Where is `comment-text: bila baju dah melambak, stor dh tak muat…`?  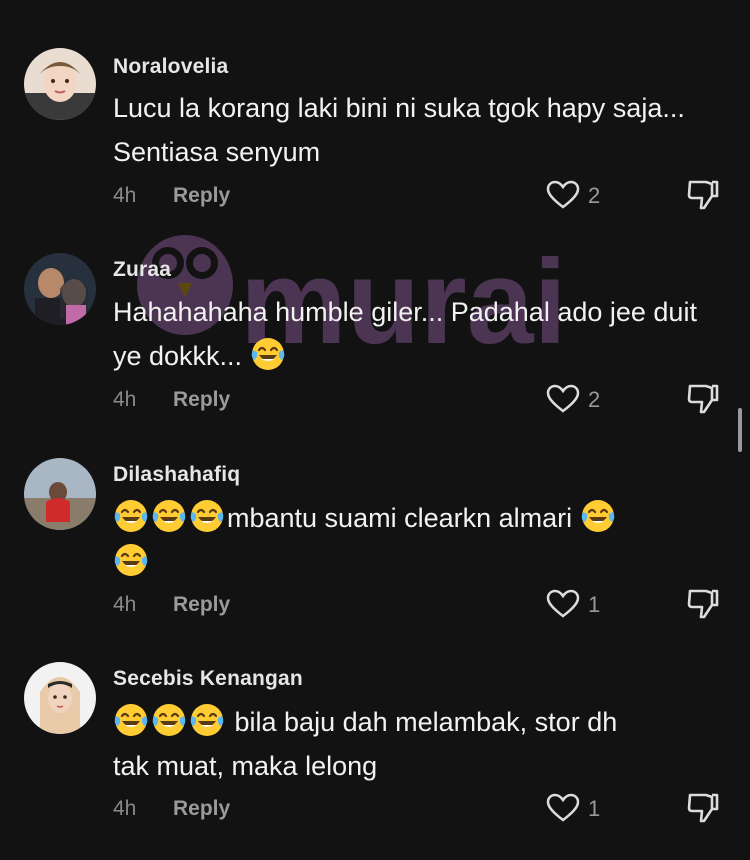 comment-text: bila baju dah melambak, stor dh tak muat… is located at coordinates (413, 744).